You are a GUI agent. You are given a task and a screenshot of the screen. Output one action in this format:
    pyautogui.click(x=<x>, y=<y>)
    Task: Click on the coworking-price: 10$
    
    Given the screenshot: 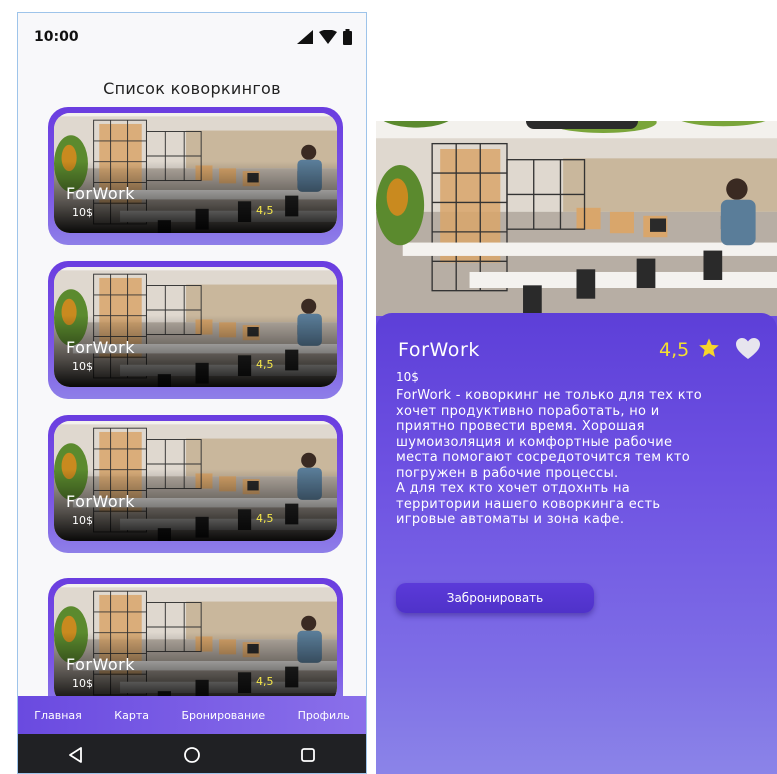 What is the action you would take?
    pyautogui.click(x=407, y=377)
    